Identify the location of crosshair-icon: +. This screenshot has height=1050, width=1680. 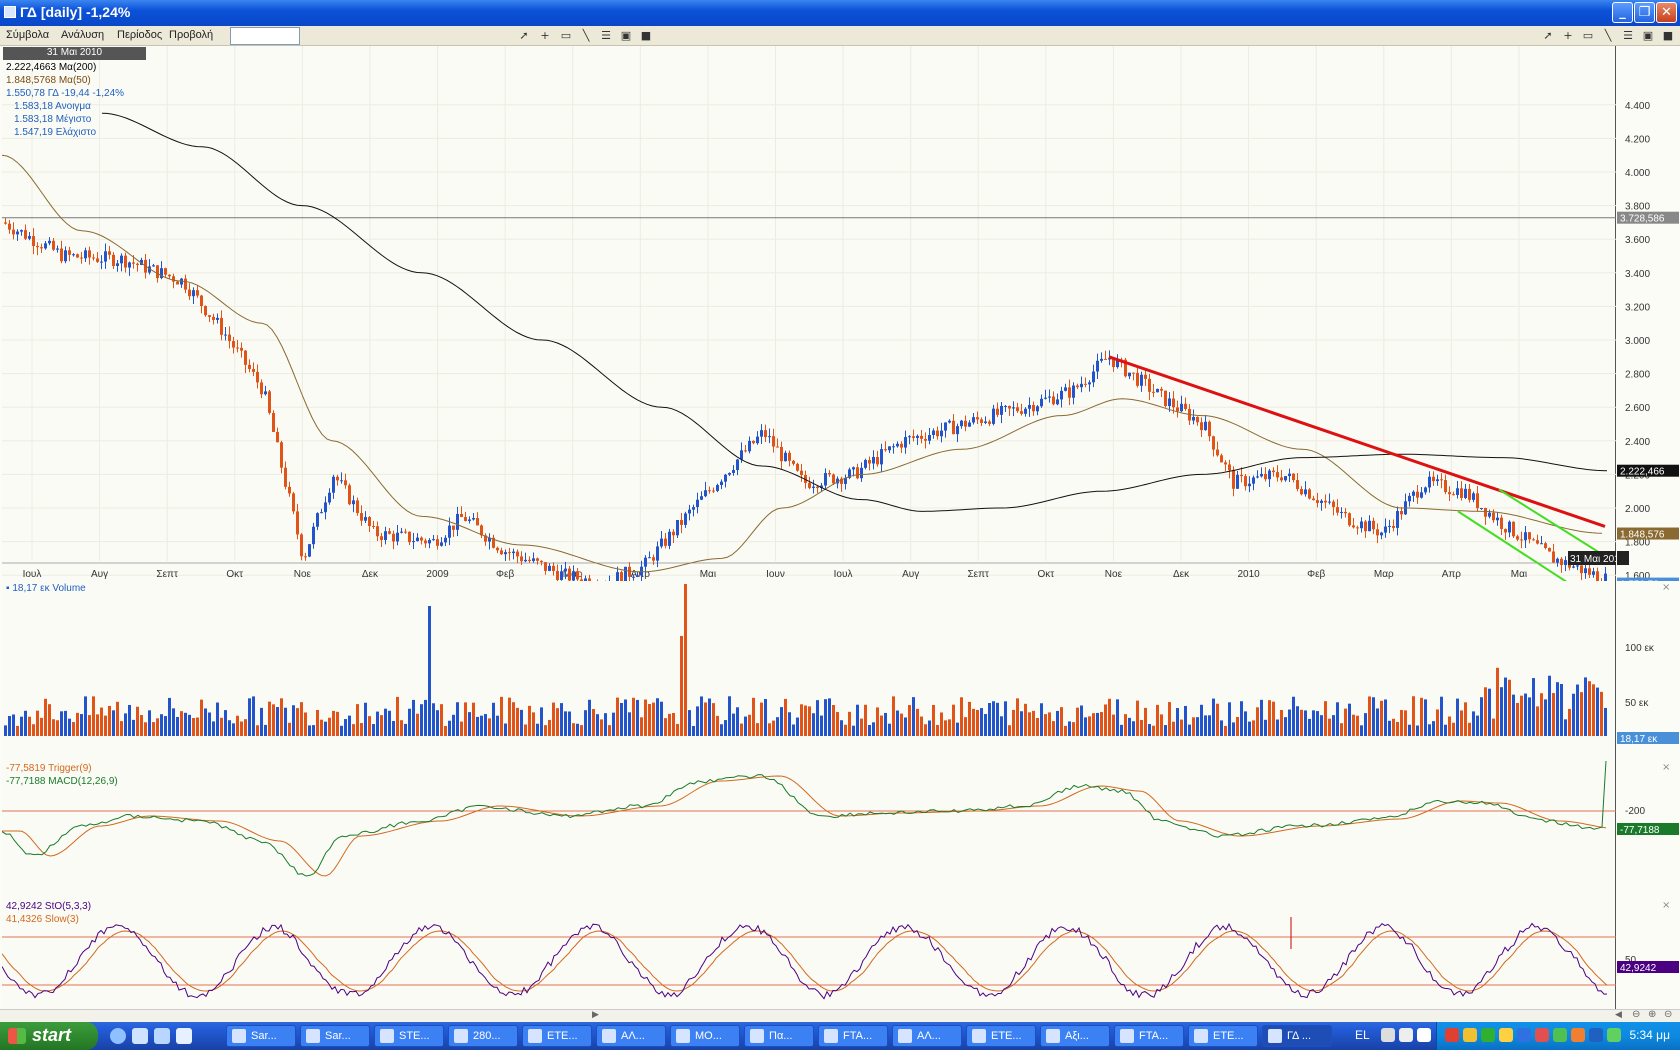
(545, 36).